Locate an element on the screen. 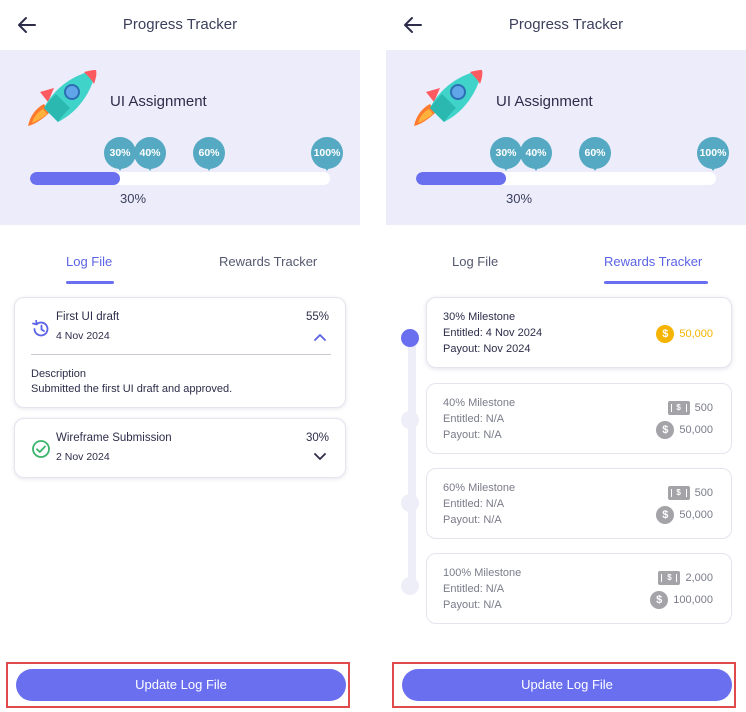  log-entry-date: 4 Nov 2024 is located at coordinates (83, 336).